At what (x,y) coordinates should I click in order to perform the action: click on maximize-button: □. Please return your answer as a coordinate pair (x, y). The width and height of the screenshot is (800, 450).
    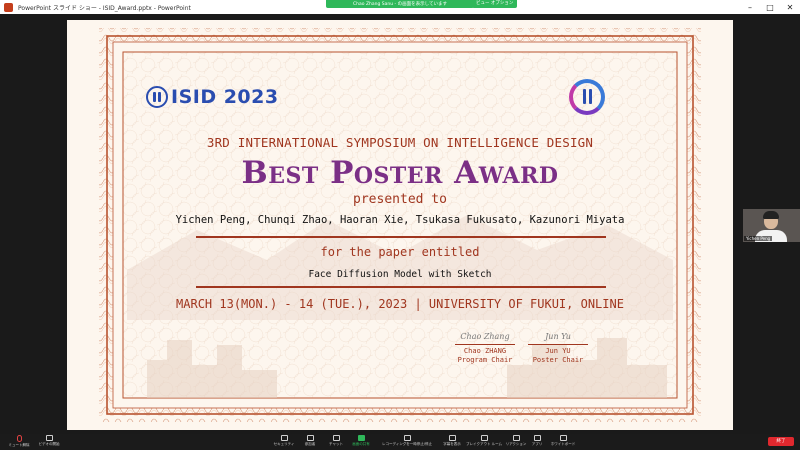
    Looking at the image, I should click on (770, 7).